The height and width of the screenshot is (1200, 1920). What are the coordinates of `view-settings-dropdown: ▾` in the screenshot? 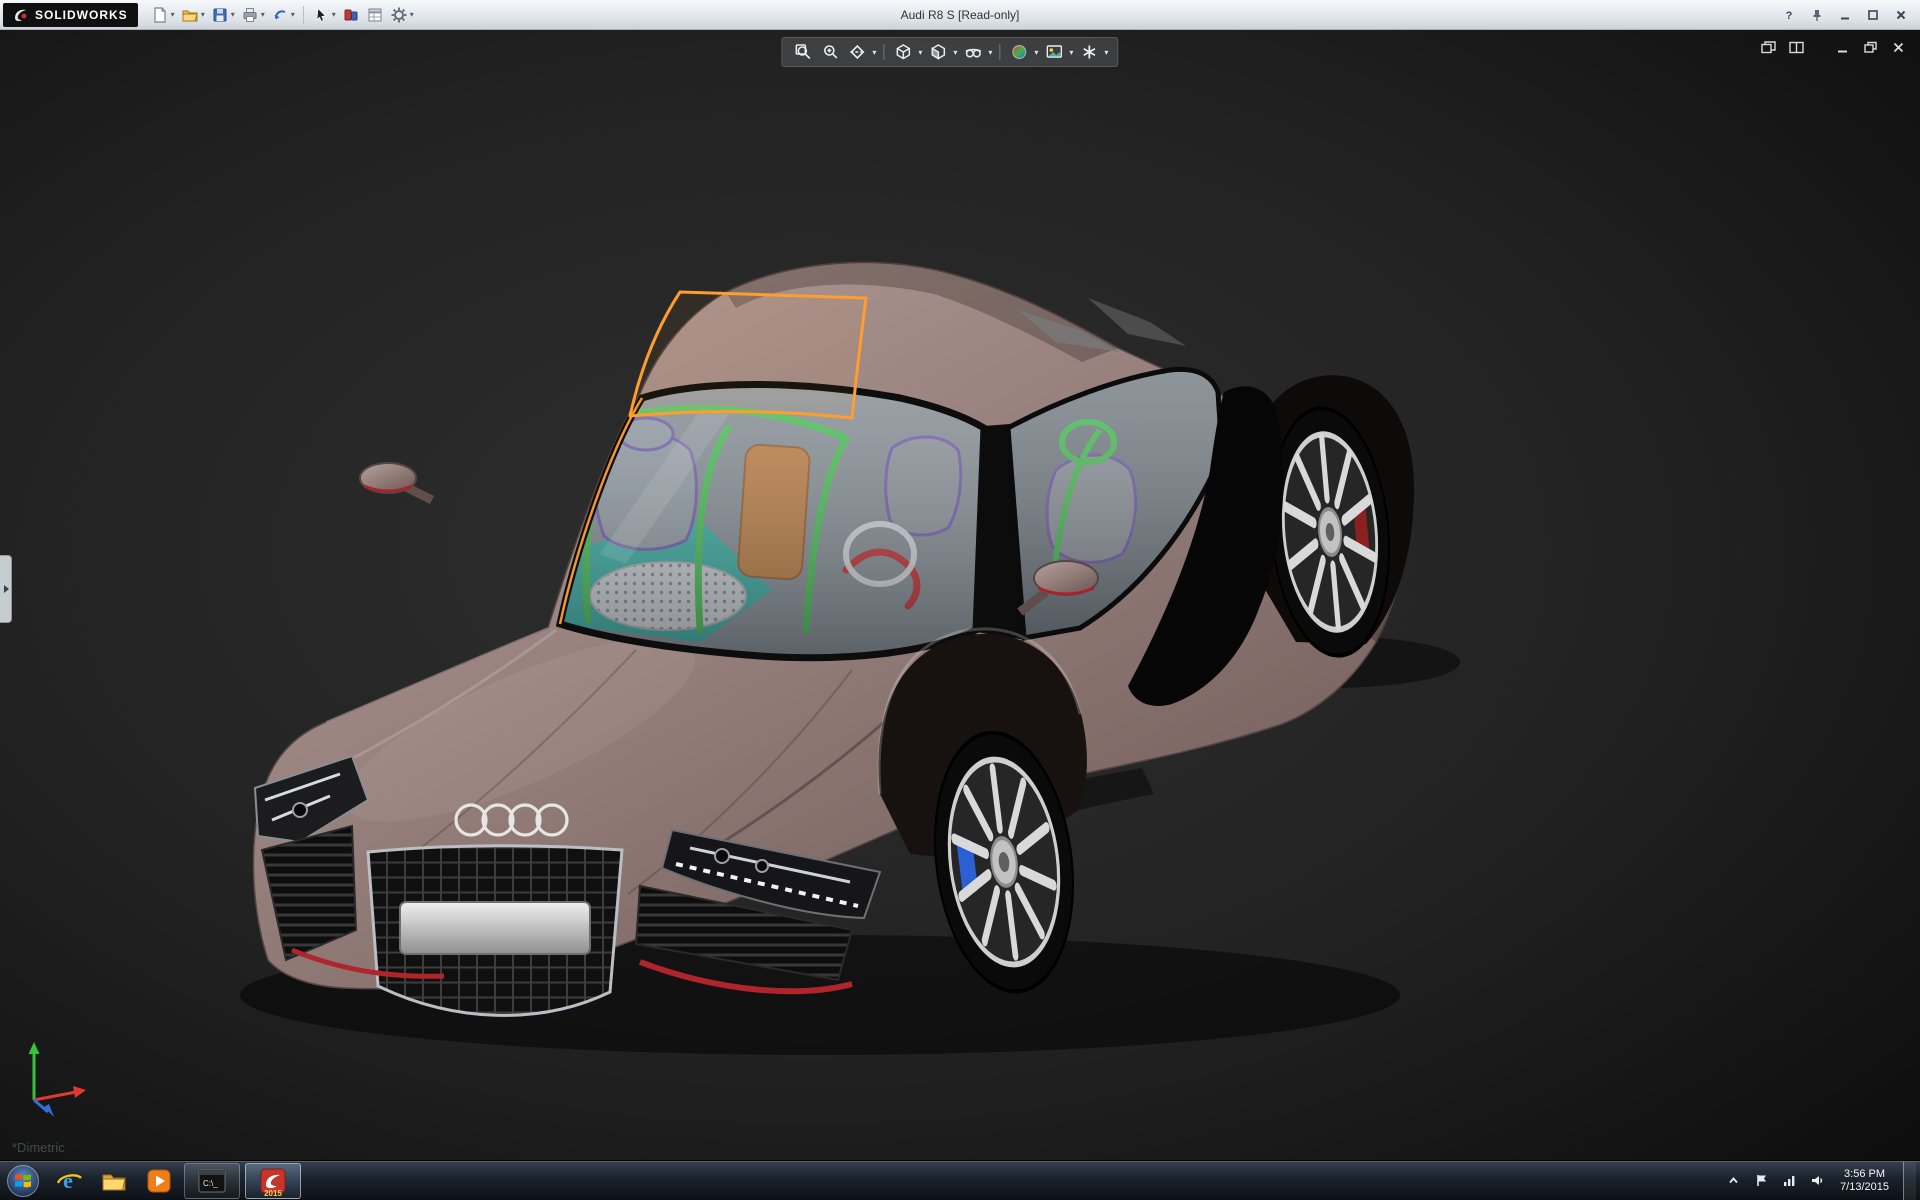 It's located at (1106, 52).